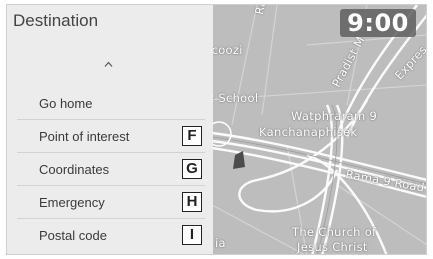 This screenshot has width=433, height=259. Describe the element at coordinates (332, 247) in the screenshot. I see `map-label-jesus-christ: Jesus Christ` at that location.